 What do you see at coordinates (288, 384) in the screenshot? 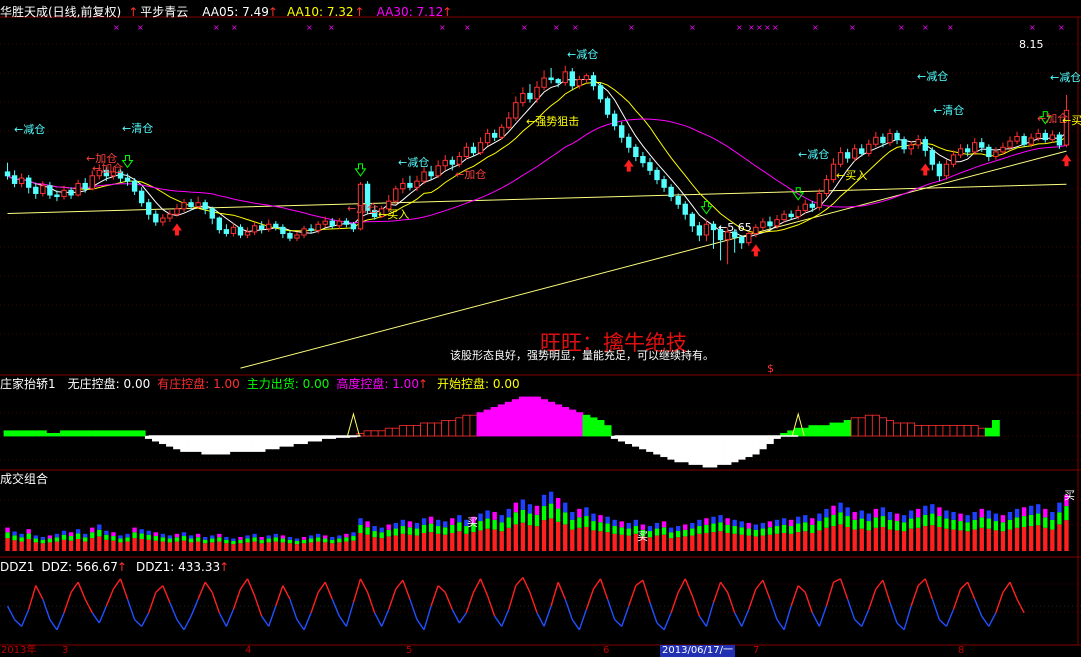
I see `ind1-main: 主力出货: 0.00` at bounding box center [288, 384].